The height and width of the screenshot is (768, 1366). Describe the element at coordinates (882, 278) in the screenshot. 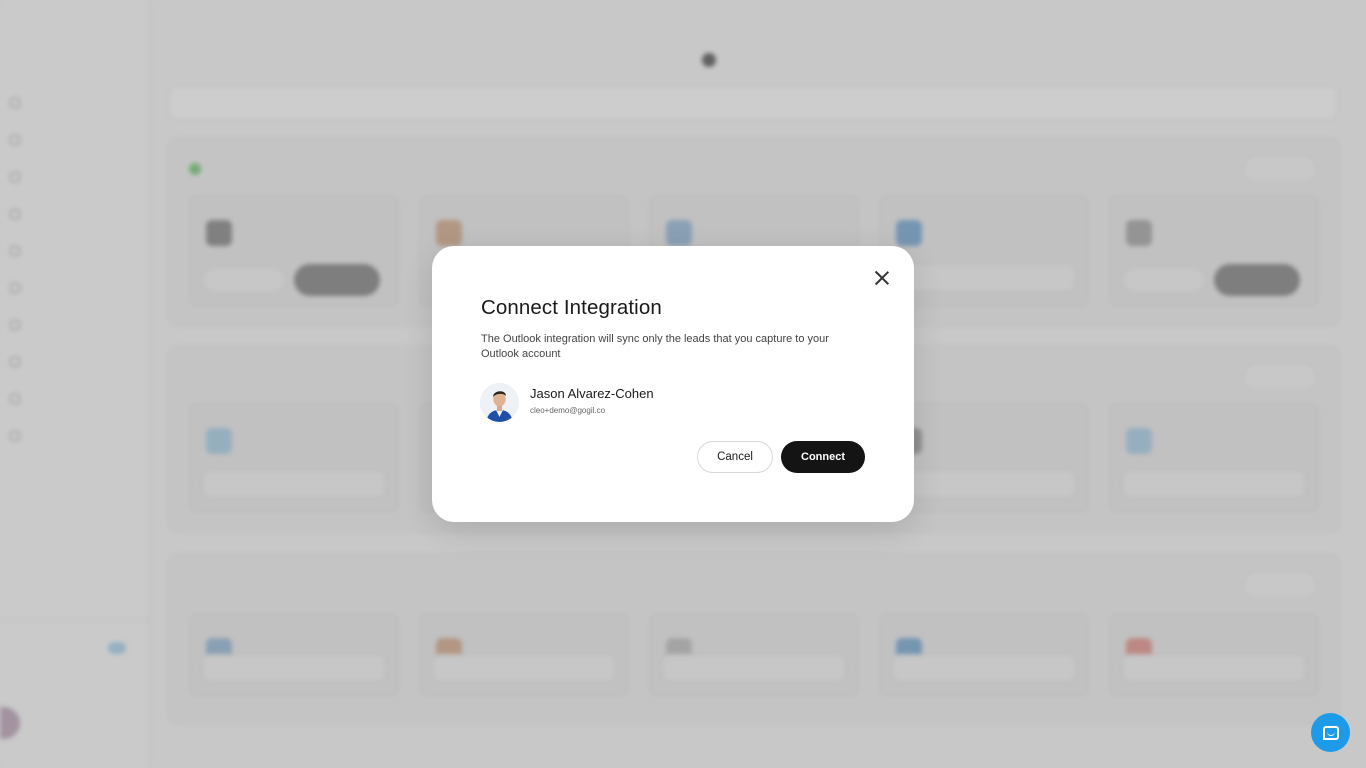

I see `close-icon` at that location.